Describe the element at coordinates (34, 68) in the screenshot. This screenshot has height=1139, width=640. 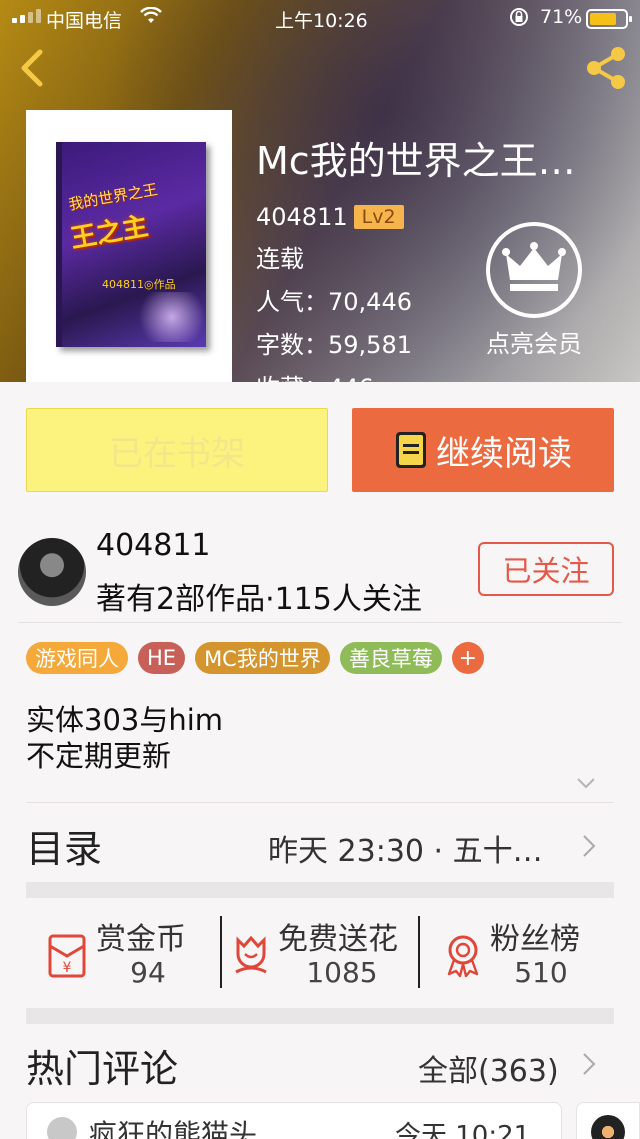
I see `back-icon` at that location.